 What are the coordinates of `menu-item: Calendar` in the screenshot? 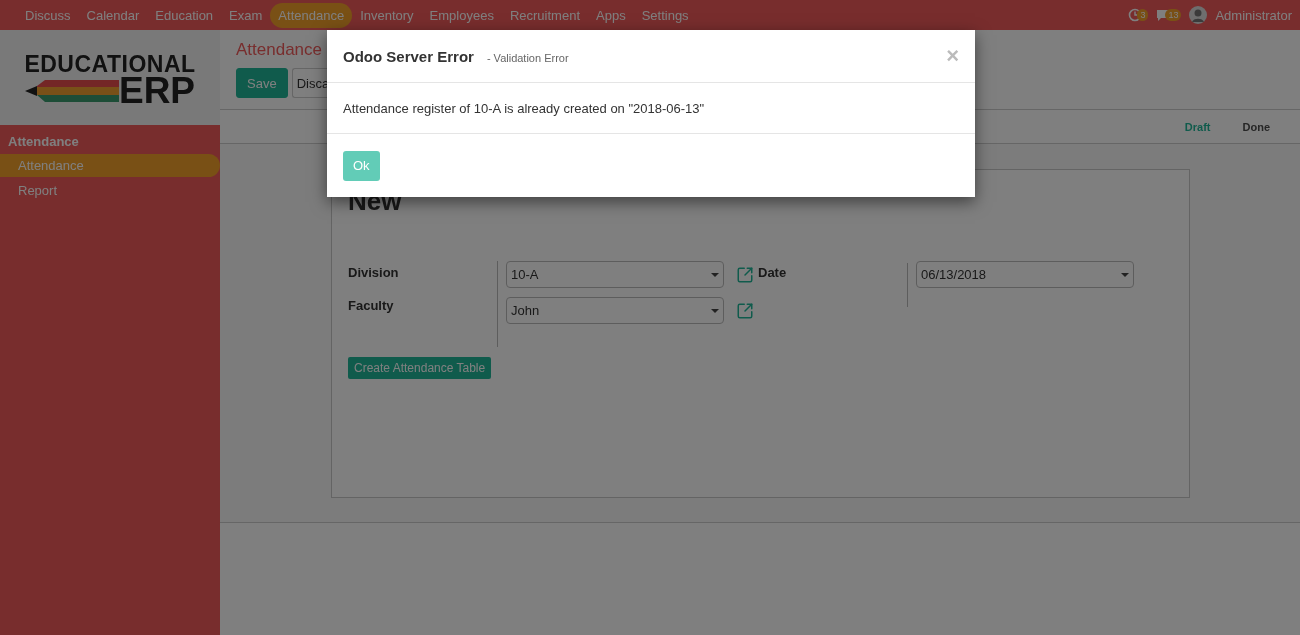 It's located at (113, 15).